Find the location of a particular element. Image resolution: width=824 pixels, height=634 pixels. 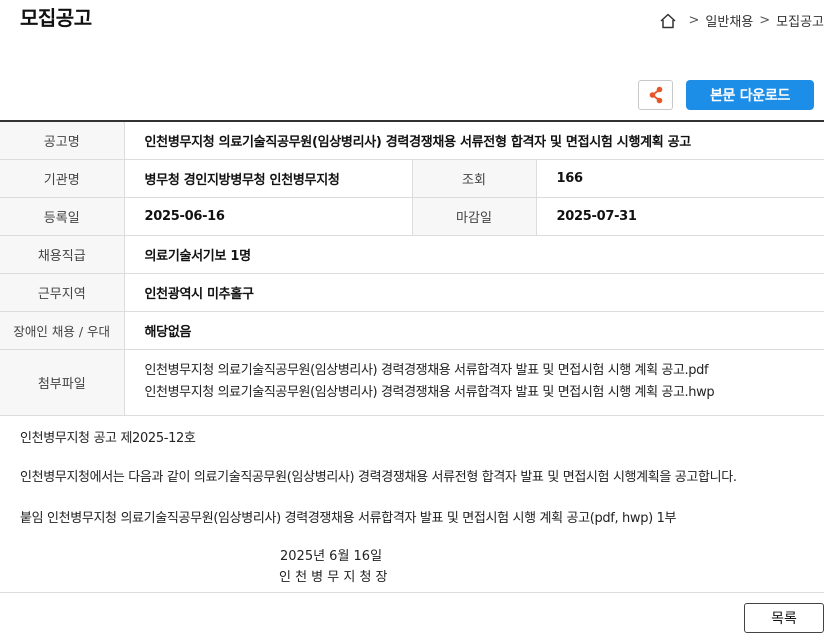

notice-signature: 인 천 병 무 지 청 장 is located at coordinates (333, 577).